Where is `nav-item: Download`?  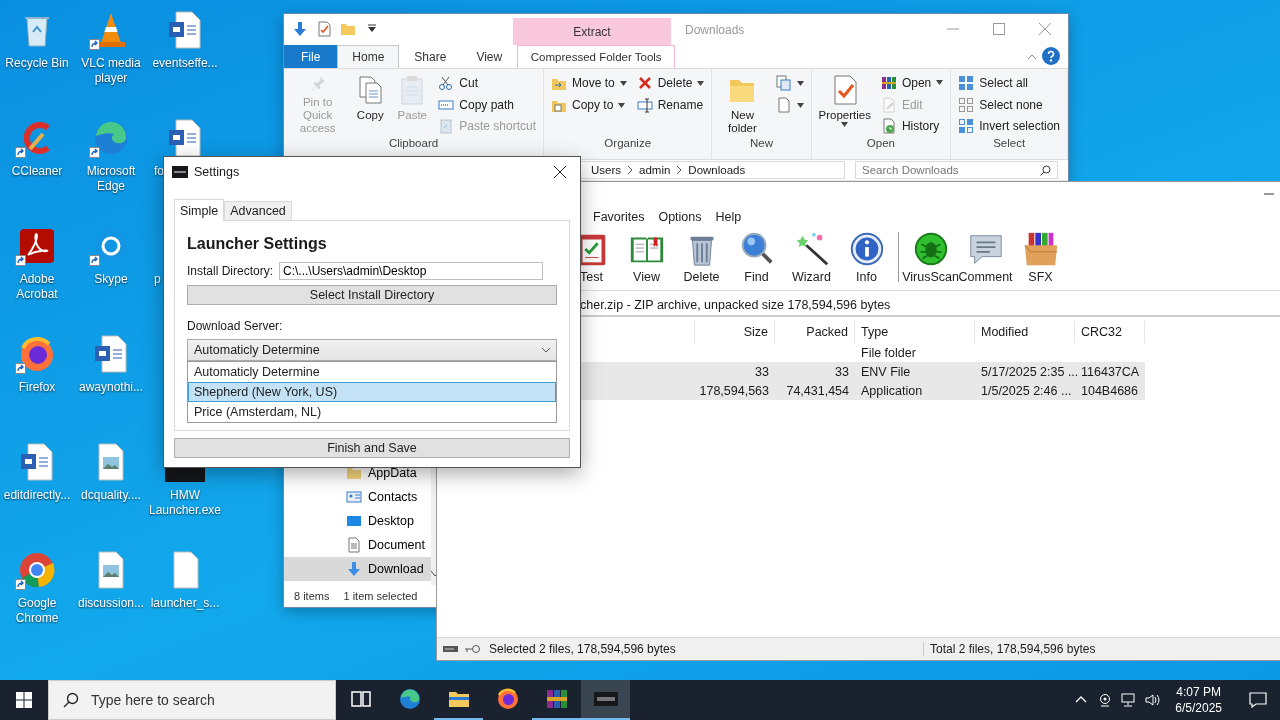 nav-item: Download is located at coordinates (357, 569).